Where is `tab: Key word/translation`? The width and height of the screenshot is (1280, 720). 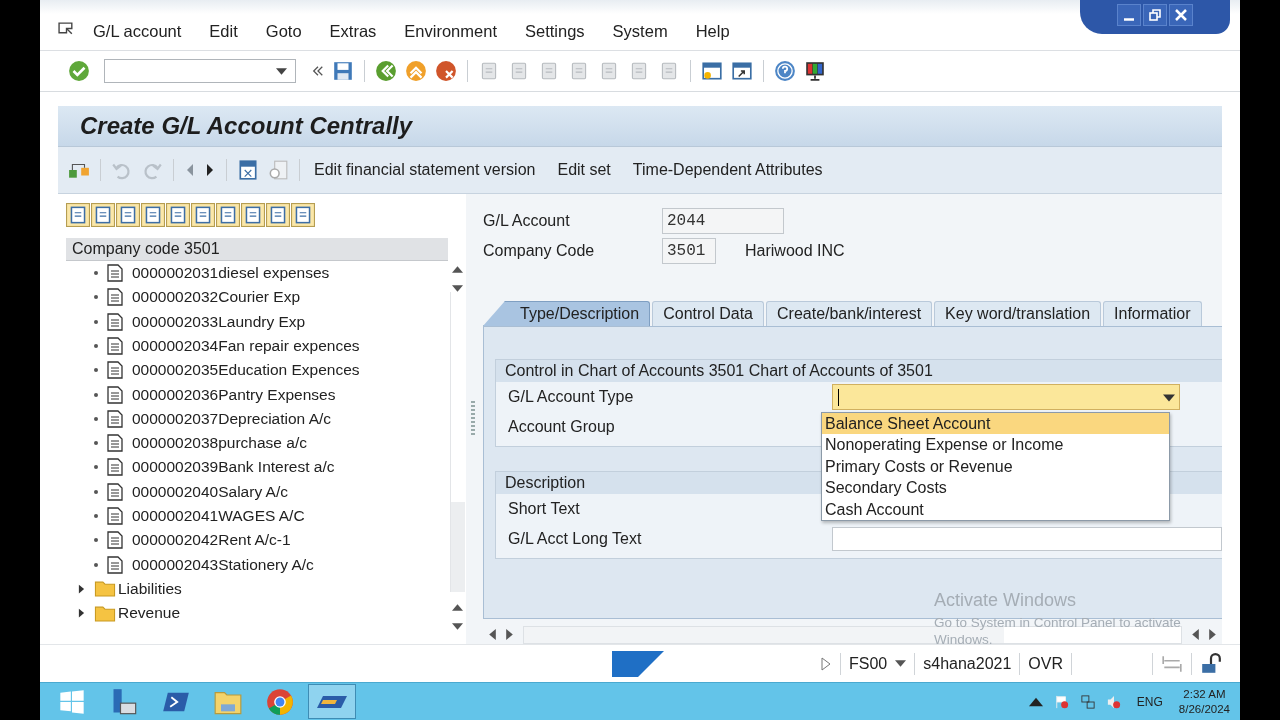
tab: Key word/translation is located at coordinates (1018, 313).